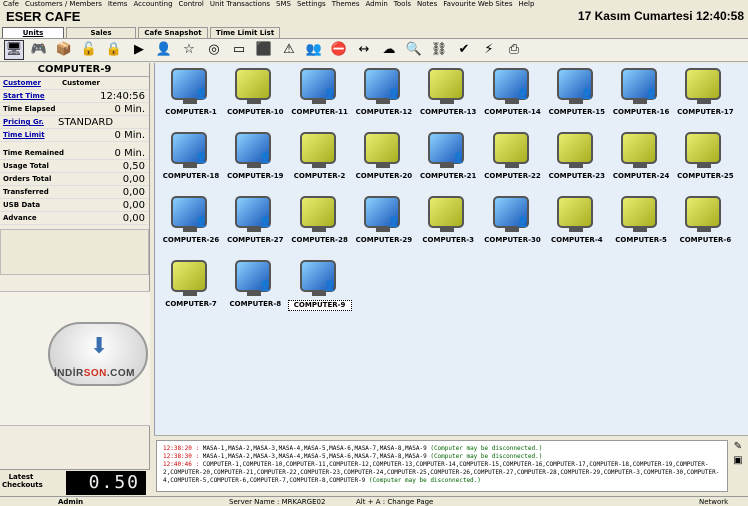 The image size is (748, 506). What do you see at coordinates (239, 50) in the screenshot?
I see `note-icon: ▭` at bounding box center [239, 50].